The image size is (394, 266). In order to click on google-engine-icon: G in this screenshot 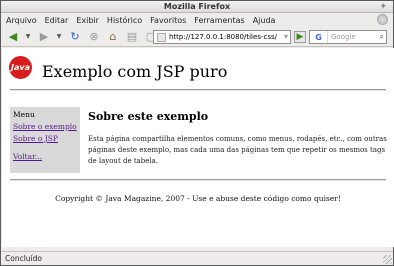, I will do `click(319, 37)`.